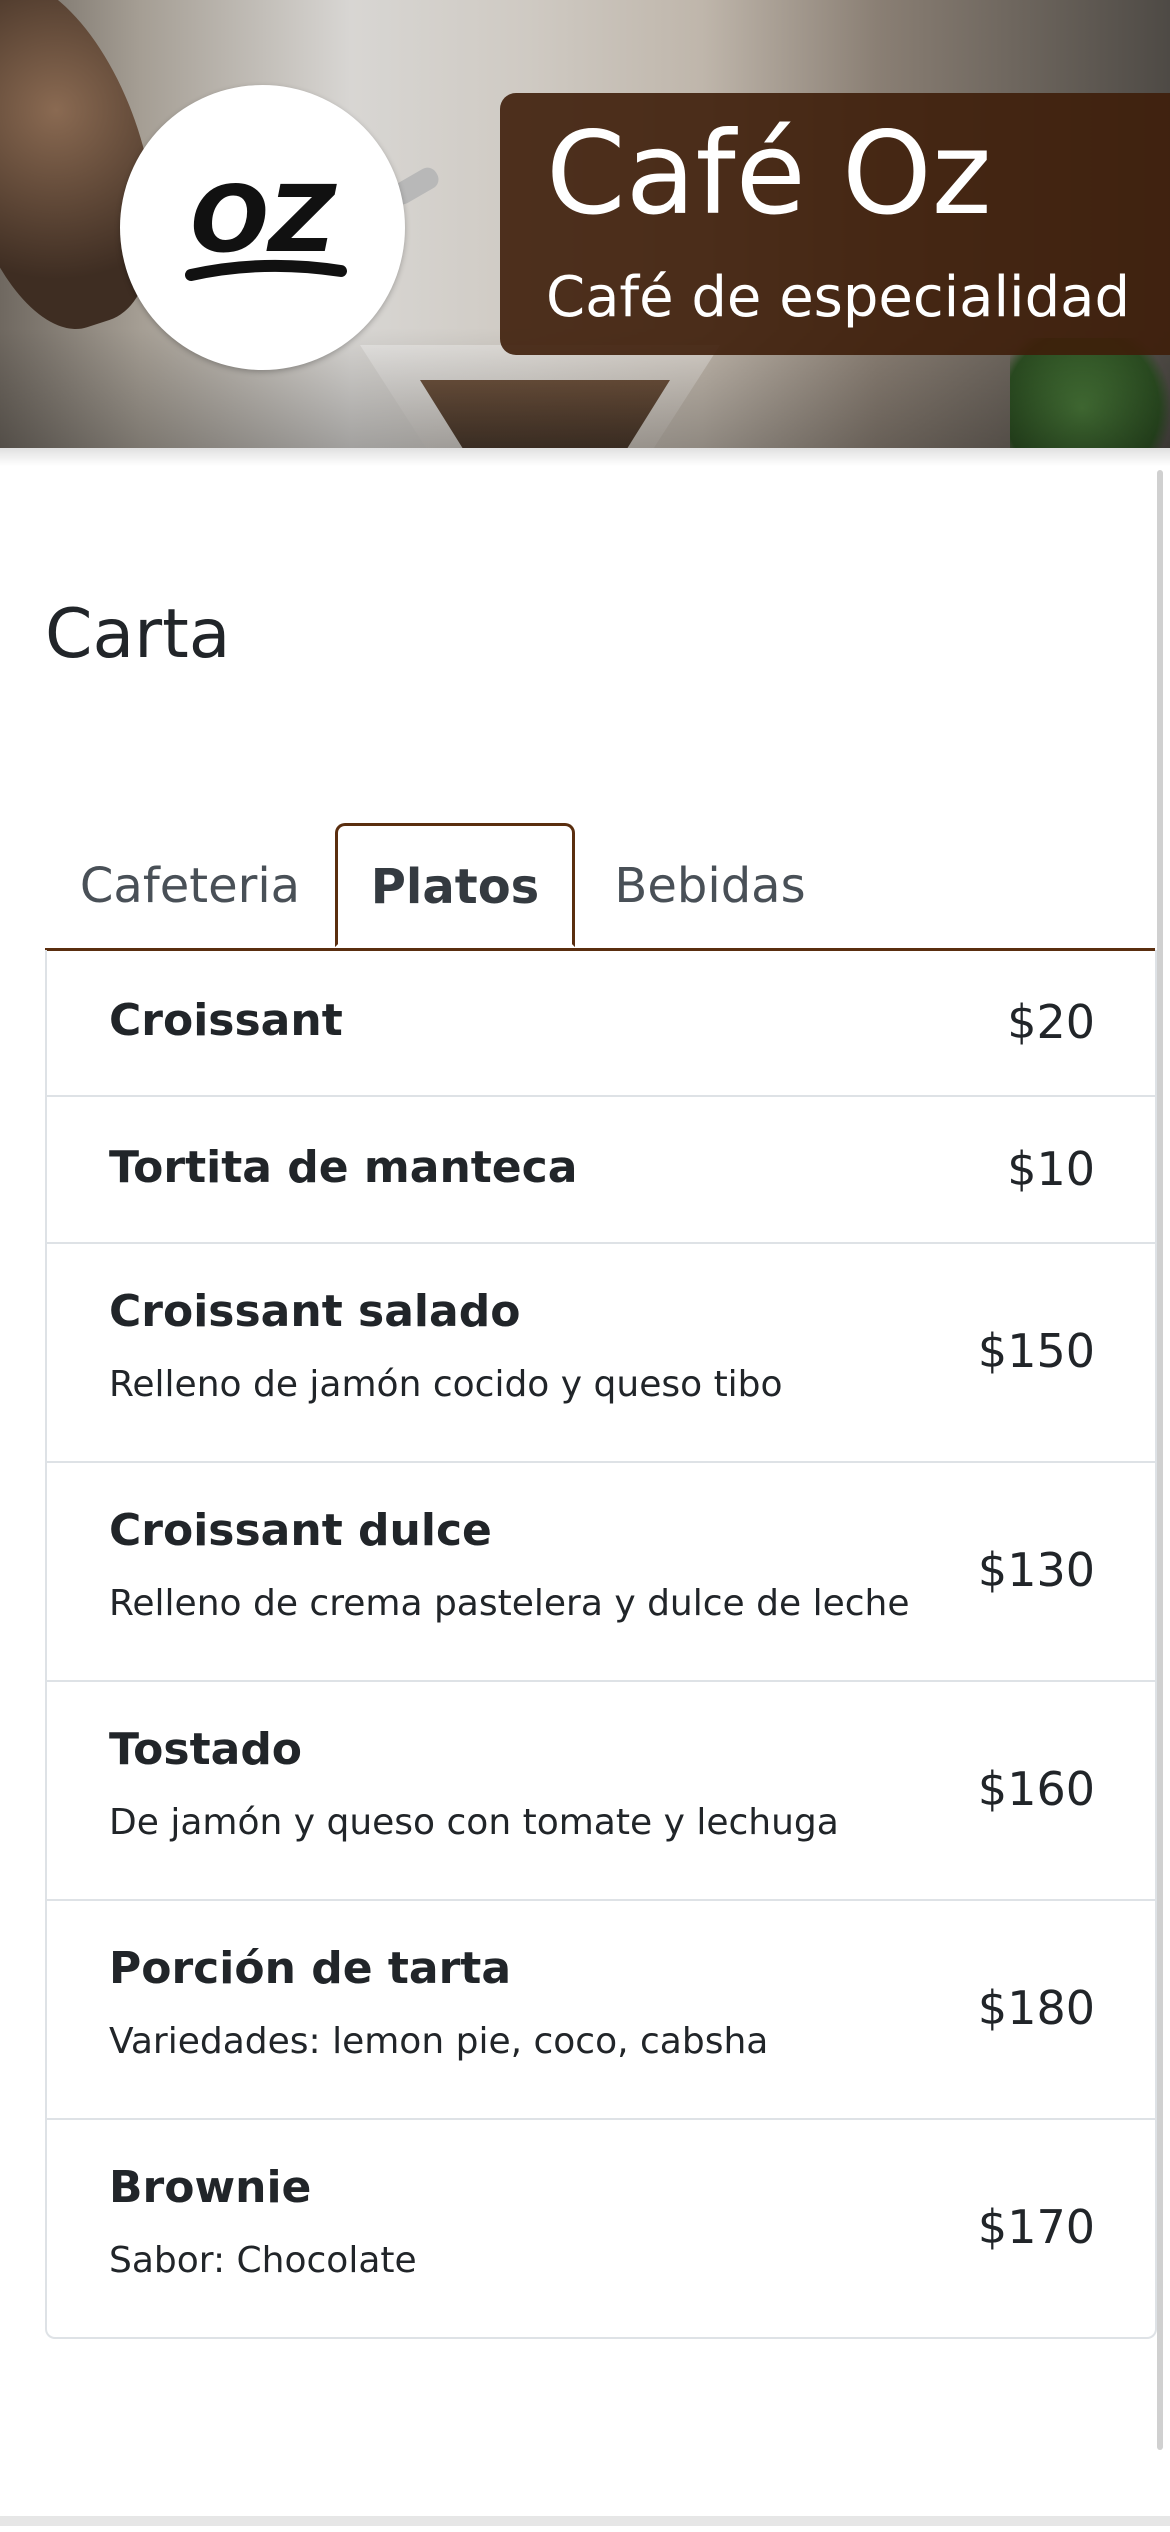 This screenshot has height=2532, width=1170. What do you see at coordinates (263, 2260) in the screenshot?
I see `item-description: Sabor: Chocolate` at bounding box center [263, 2260].